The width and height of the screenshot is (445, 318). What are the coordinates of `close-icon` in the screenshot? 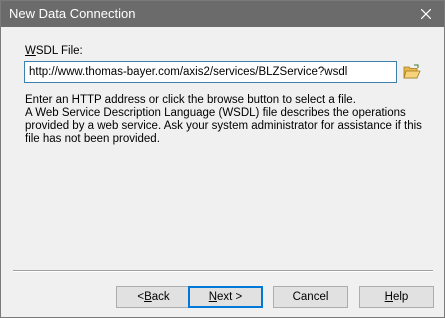 It's located at (426, 14).